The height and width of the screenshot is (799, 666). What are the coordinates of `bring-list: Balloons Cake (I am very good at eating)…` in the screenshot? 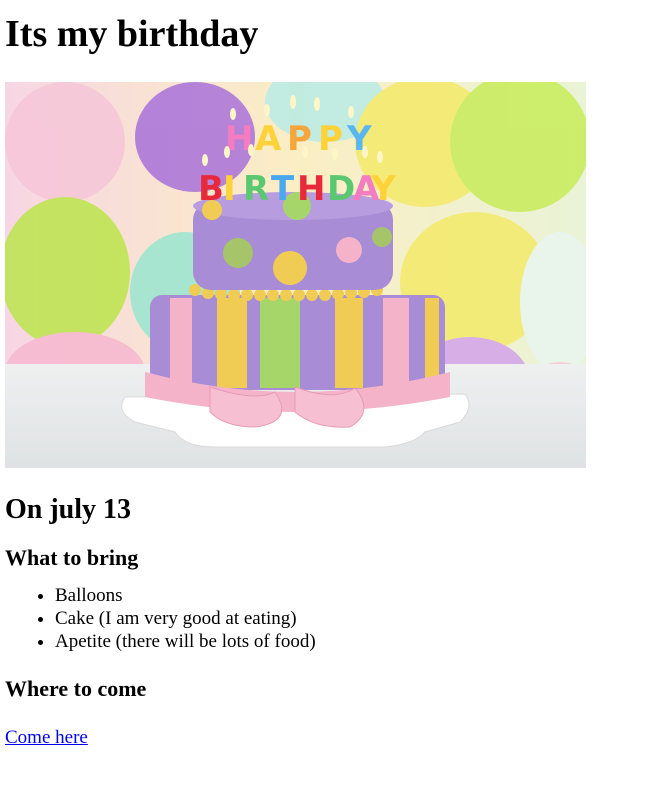 It's located at (333, 618).